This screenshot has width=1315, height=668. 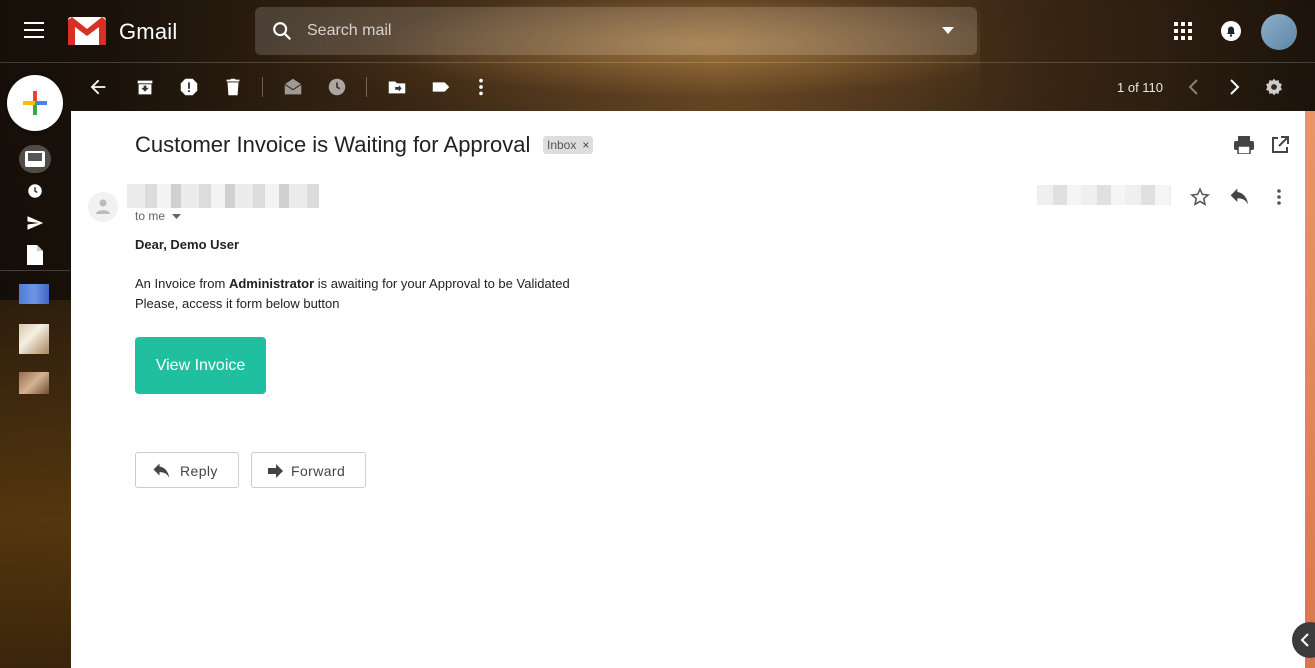 What do you see at coordinates (189, 87) in the screenshot?
I see `report-spam-icon` at bounding box center [189, 87].